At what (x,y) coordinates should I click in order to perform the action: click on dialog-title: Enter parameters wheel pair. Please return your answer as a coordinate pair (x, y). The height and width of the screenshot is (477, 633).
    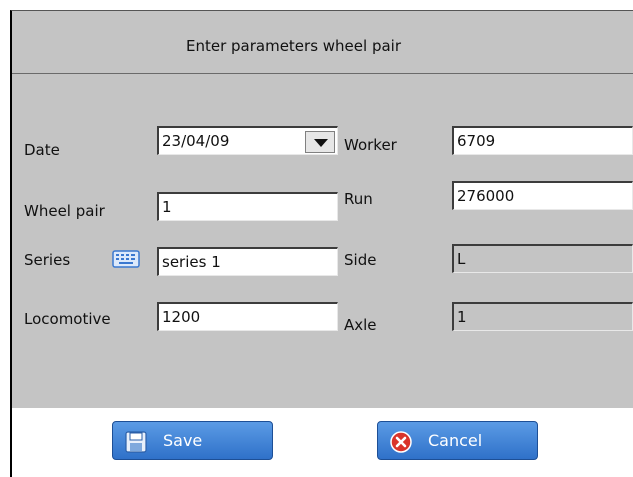
    Looking at the image, I should click on (293, 46).